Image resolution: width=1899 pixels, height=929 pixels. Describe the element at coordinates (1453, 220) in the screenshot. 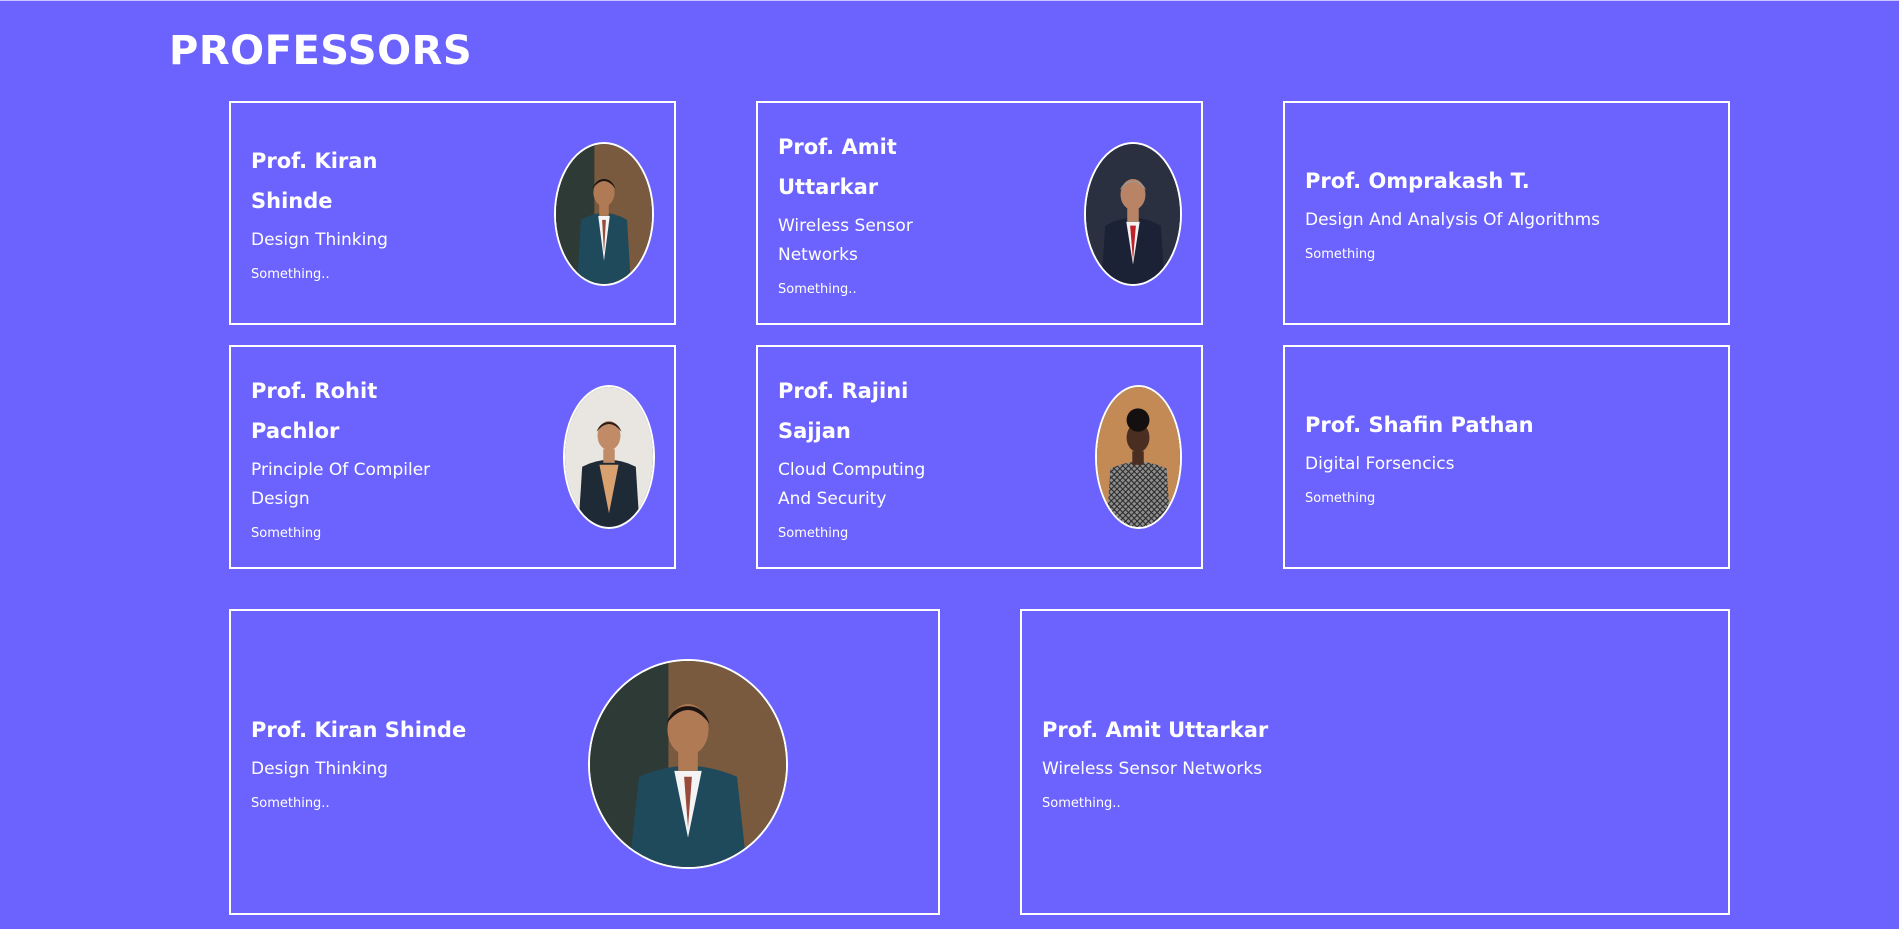

I see `professor-subject: Design And Analysis Of Algorithms` at that location.